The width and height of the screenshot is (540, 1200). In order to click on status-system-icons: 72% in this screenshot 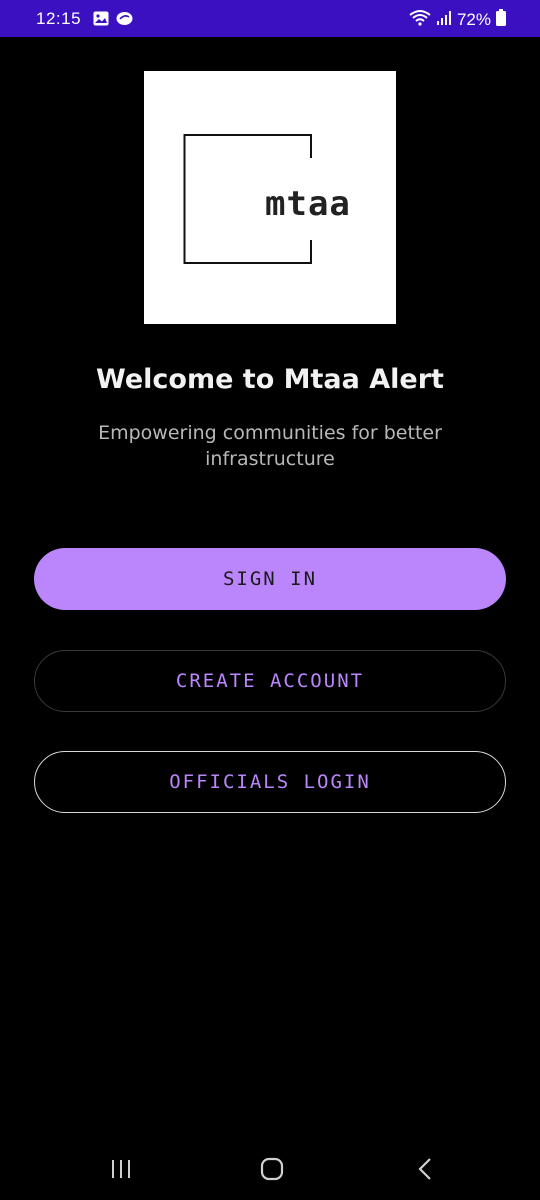, I will do `click(457, 20)`.